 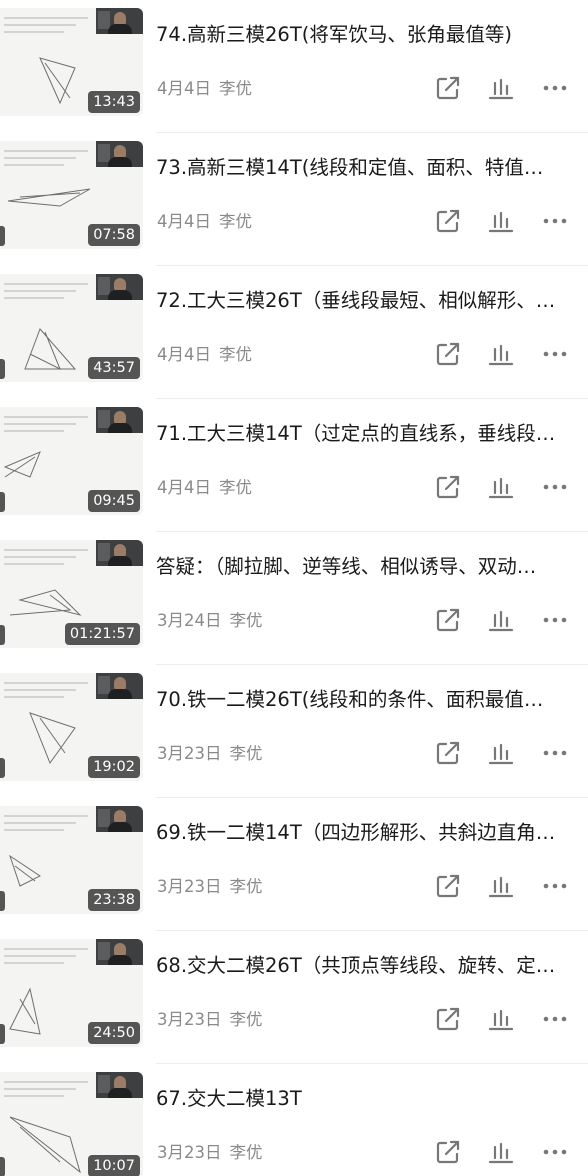 What do you see at coordinates (71, 62) in the screenshot?
I see `video-thumbnail: 13:43` at bounding box center [71, 62].